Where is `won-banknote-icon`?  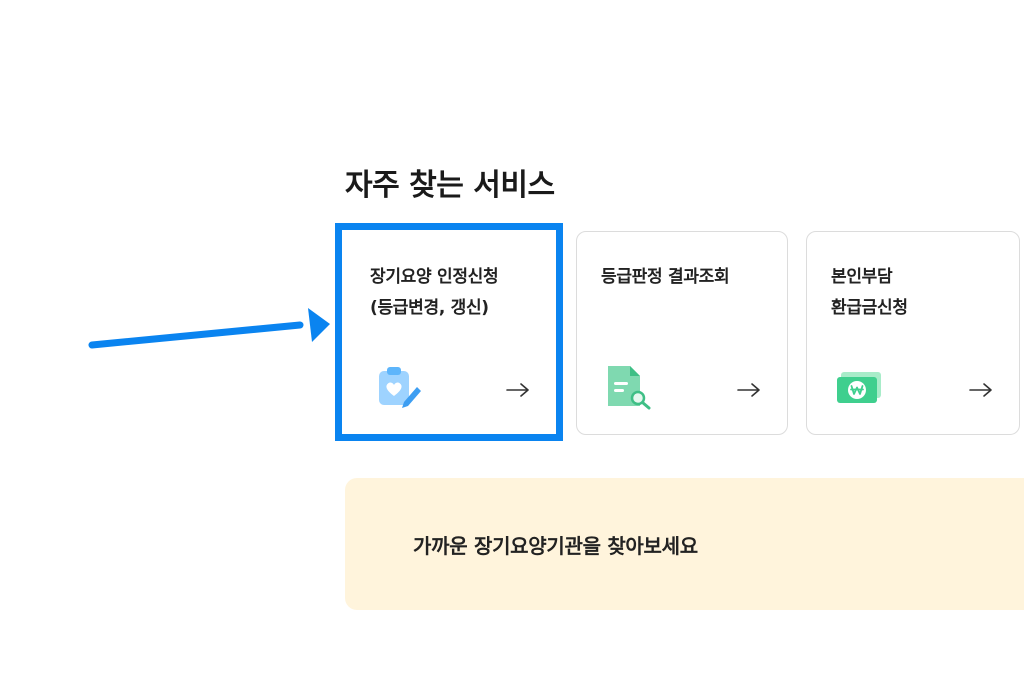 won-banknote-icon is located at coordinates (859, 387).